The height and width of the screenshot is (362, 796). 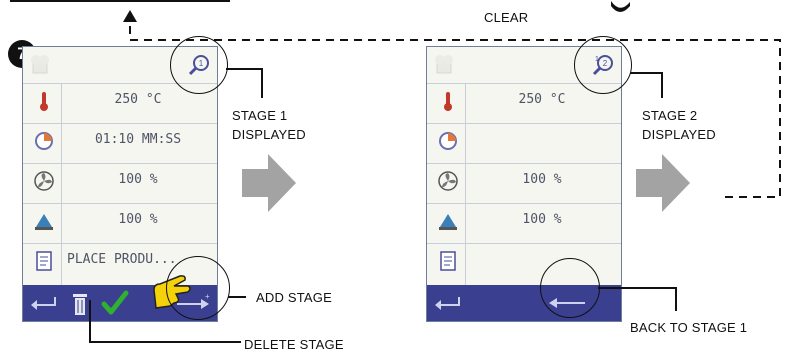 I want to click on add-stage-callout-circle, so click(x=198, y=288).